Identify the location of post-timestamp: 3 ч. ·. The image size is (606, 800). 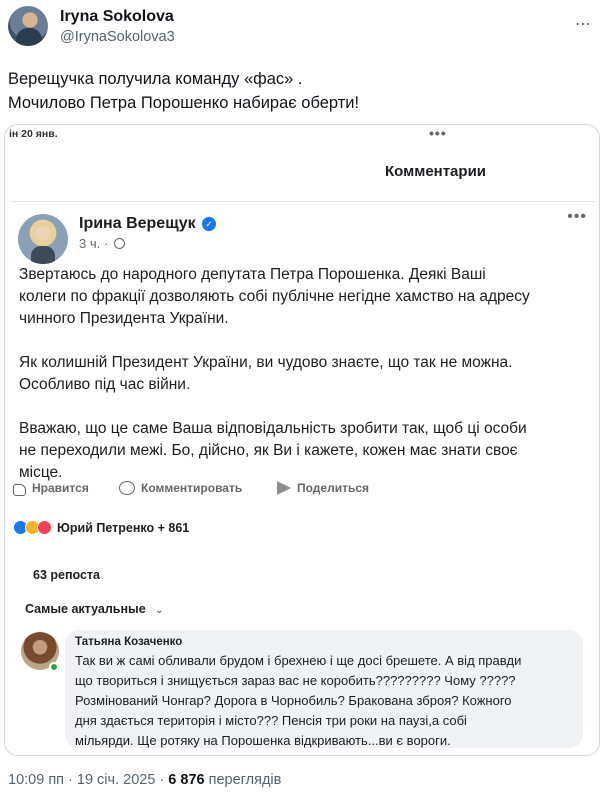
(102, 243).